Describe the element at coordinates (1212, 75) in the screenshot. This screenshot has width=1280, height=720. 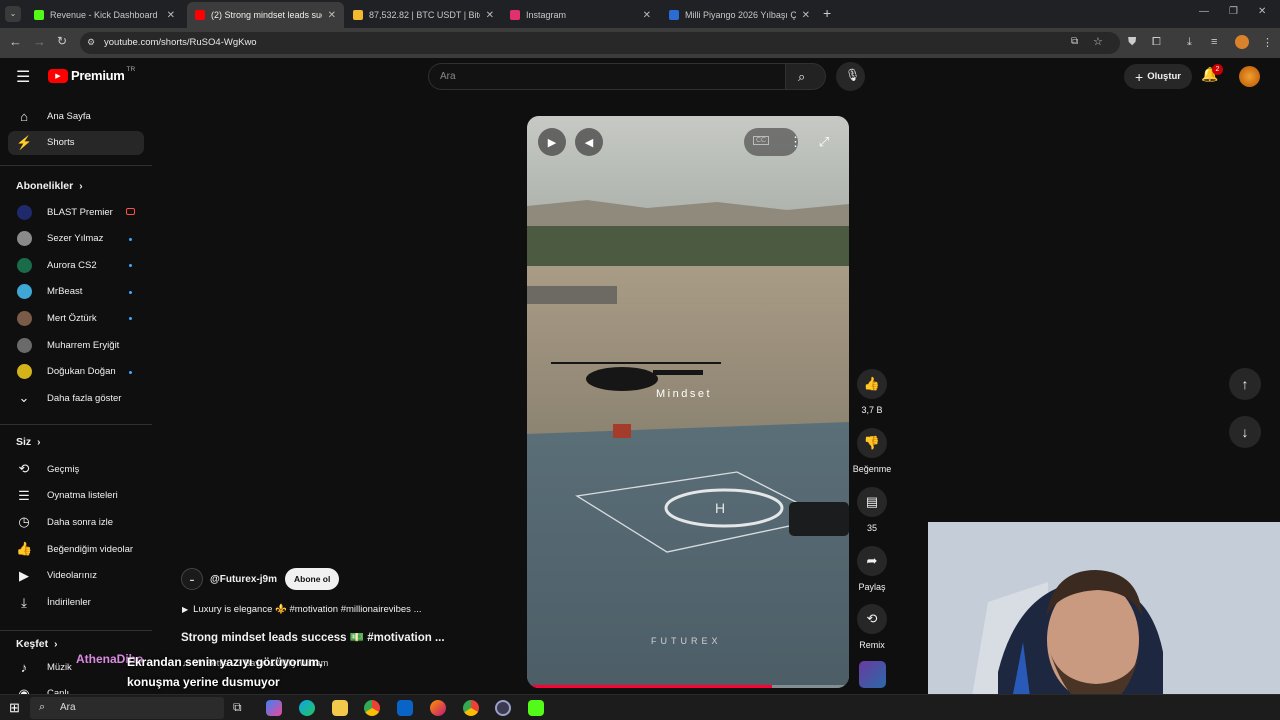
I see `notifications-button: 🔔 2` at that location.